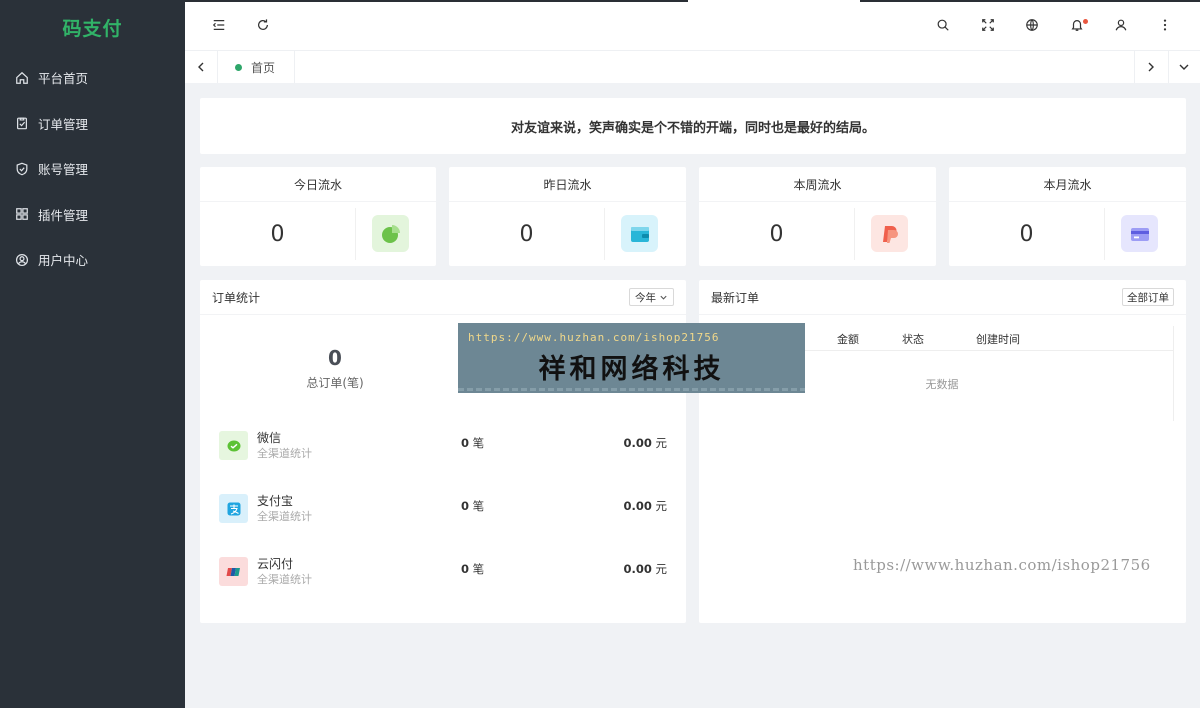 The image size is (1200, 708). I want to click on sidebar-item-label: 平台首页, so click(63, 79).